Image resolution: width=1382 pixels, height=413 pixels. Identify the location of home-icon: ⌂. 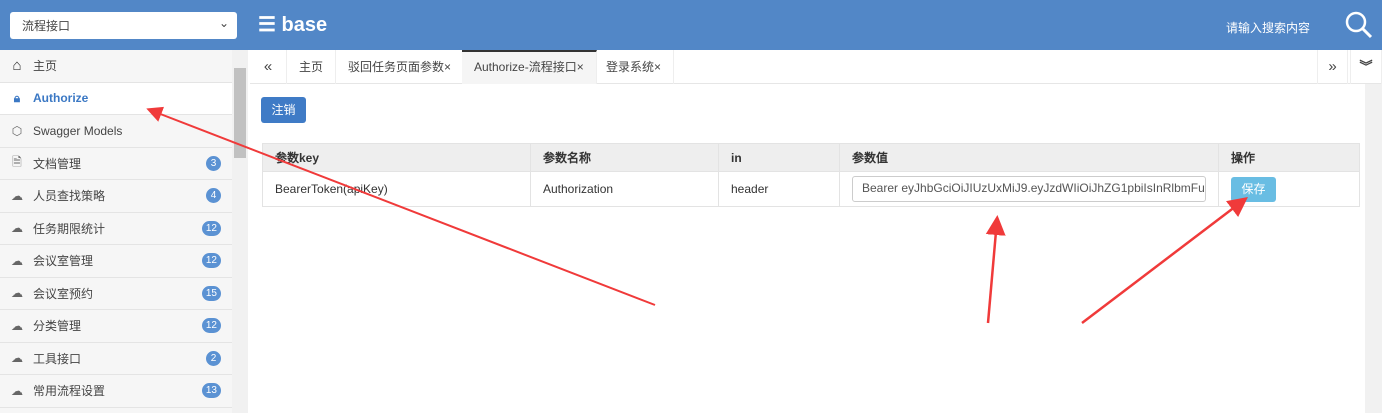
(17, 66).